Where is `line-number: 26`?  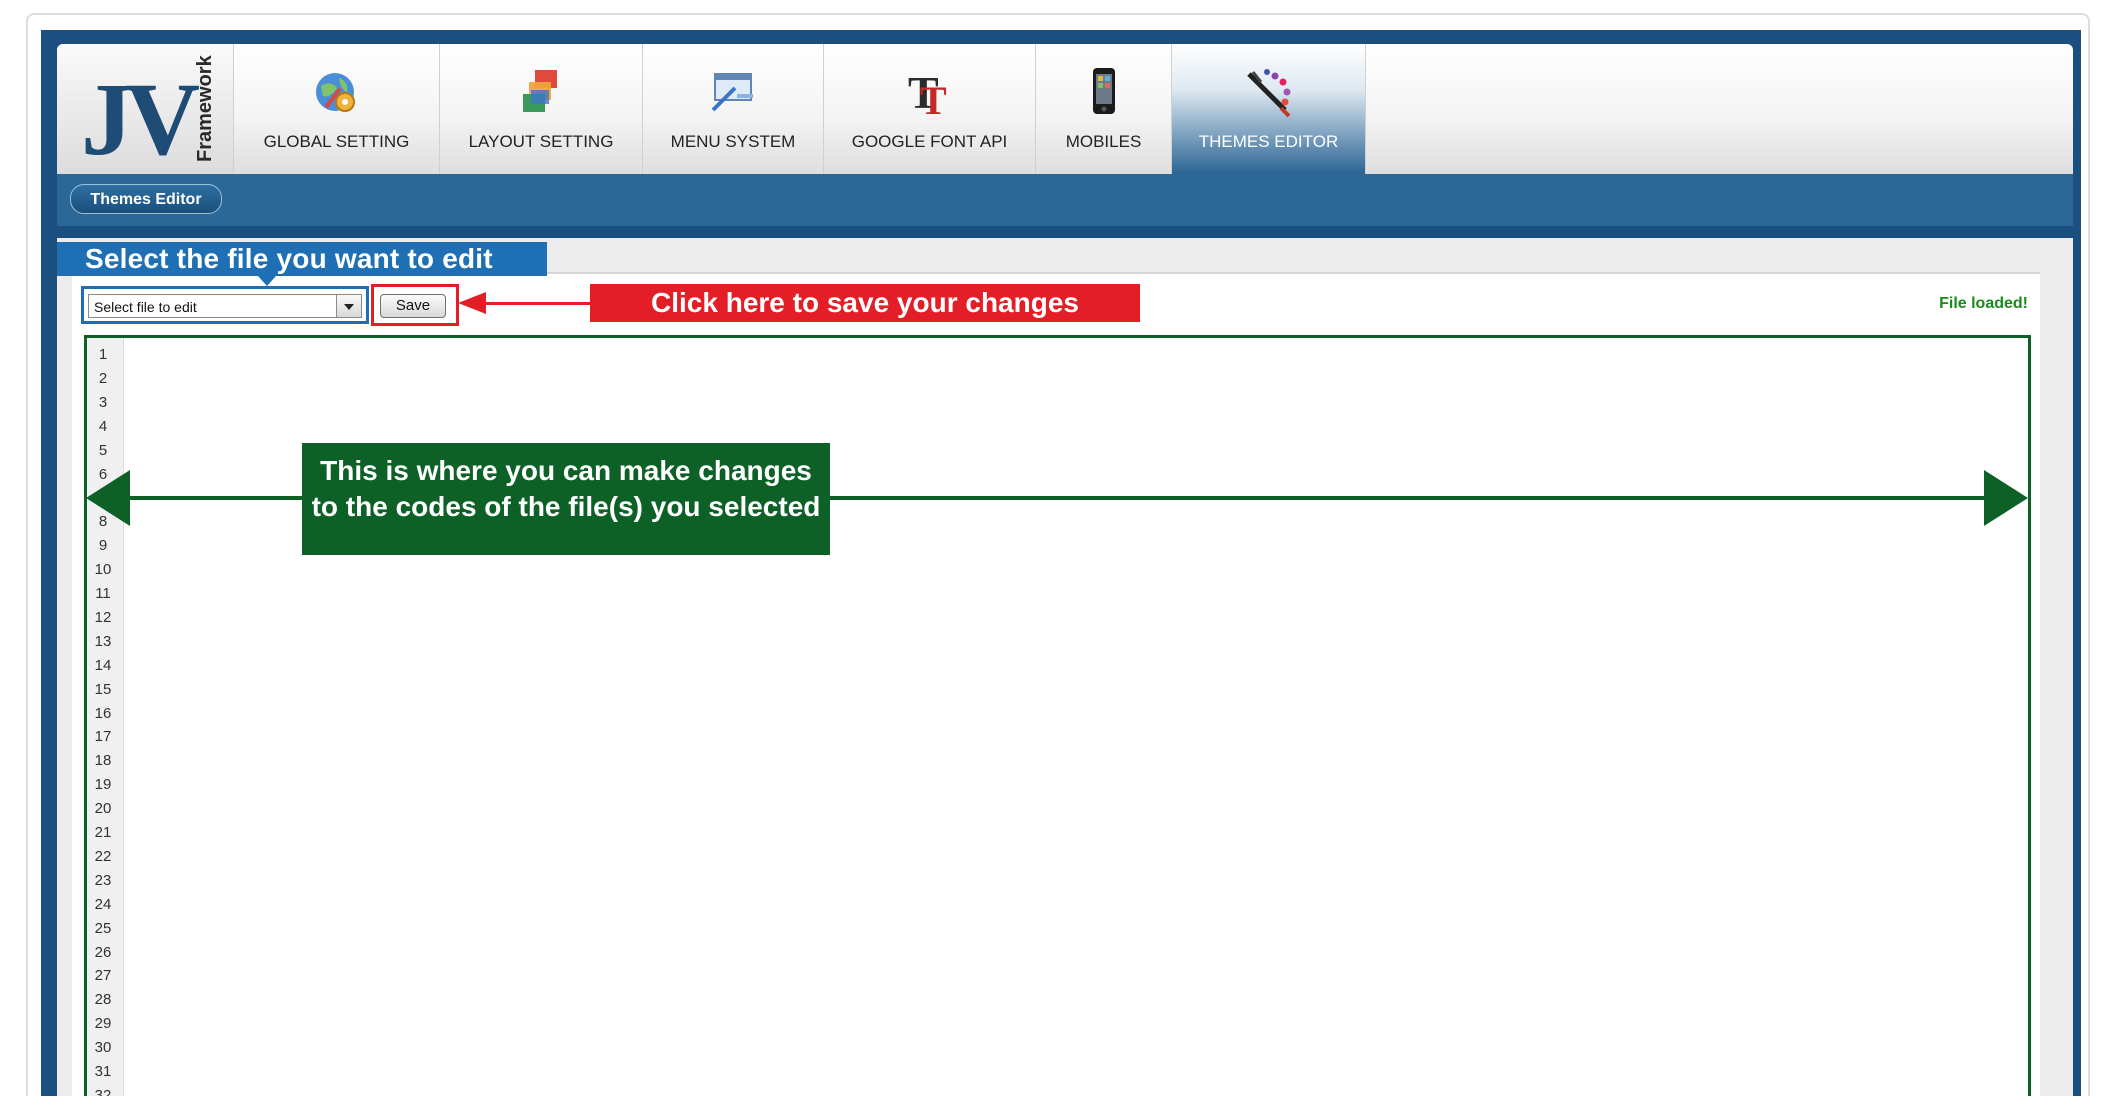
line-number: 26 is located at coordinates (103, 952).